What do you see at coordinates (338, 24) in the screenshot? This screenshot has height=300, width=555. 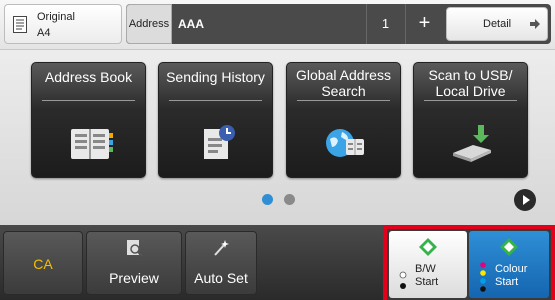 I see `address-bar: Address AAA 1 + Detail` at bounding box center [338, 24].